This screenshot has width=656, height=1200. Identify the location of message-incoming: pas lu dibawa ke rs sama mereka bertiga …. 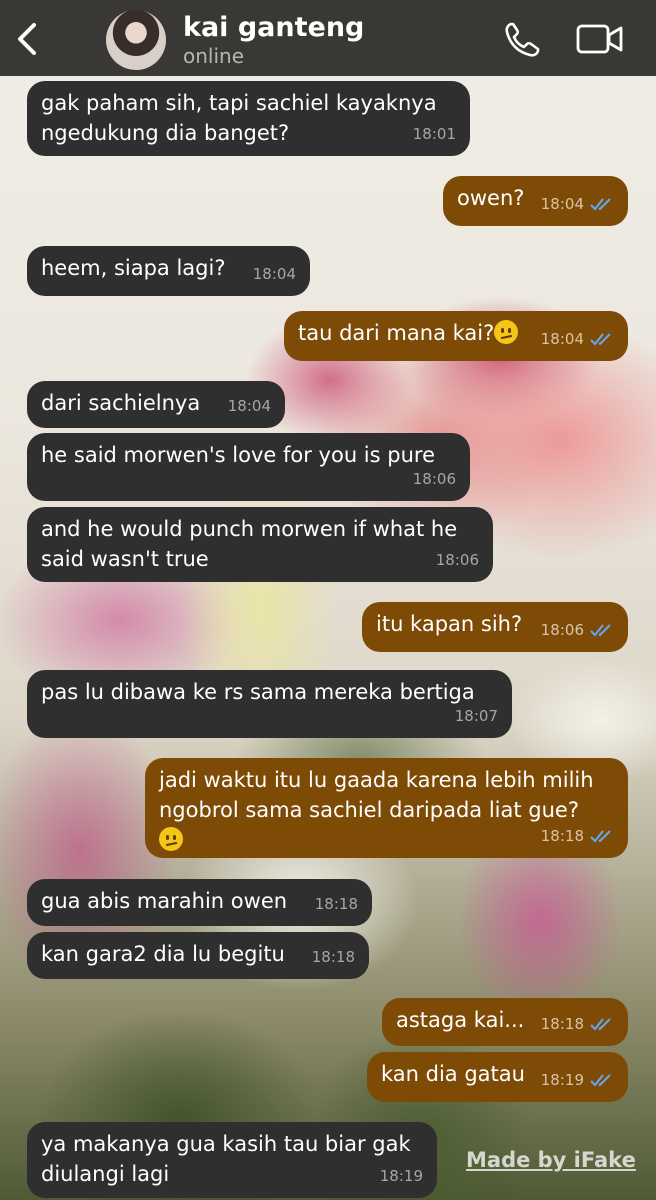
(269, 704).